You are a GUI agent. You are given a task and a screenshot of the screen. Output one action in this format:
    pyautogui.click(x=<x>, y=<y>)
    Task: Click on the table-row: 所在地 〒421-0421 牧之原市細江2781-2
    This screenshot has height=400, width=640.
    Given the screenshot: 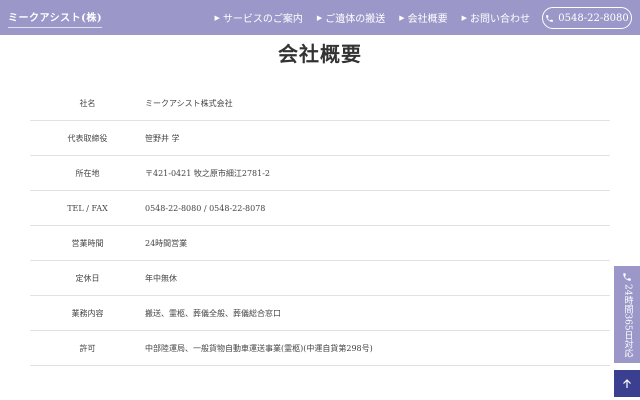 What is the action you would take?
    pyautogui.click(x=320, y=173)
    